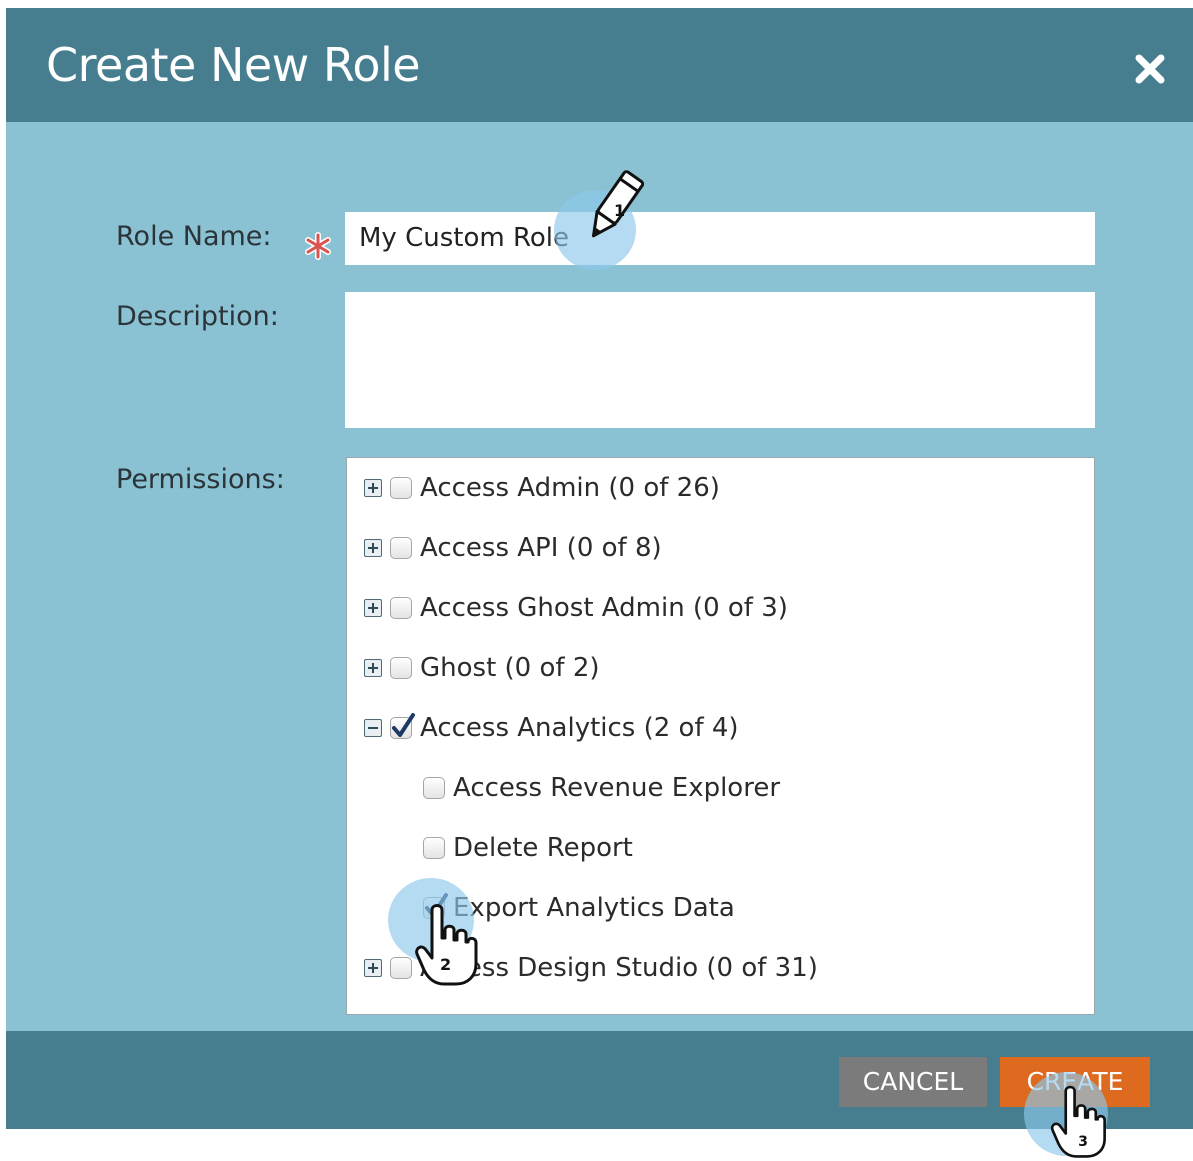 This screenshot has width=1193, height=1161. I want to click on role-name-input, so click(720, 238).